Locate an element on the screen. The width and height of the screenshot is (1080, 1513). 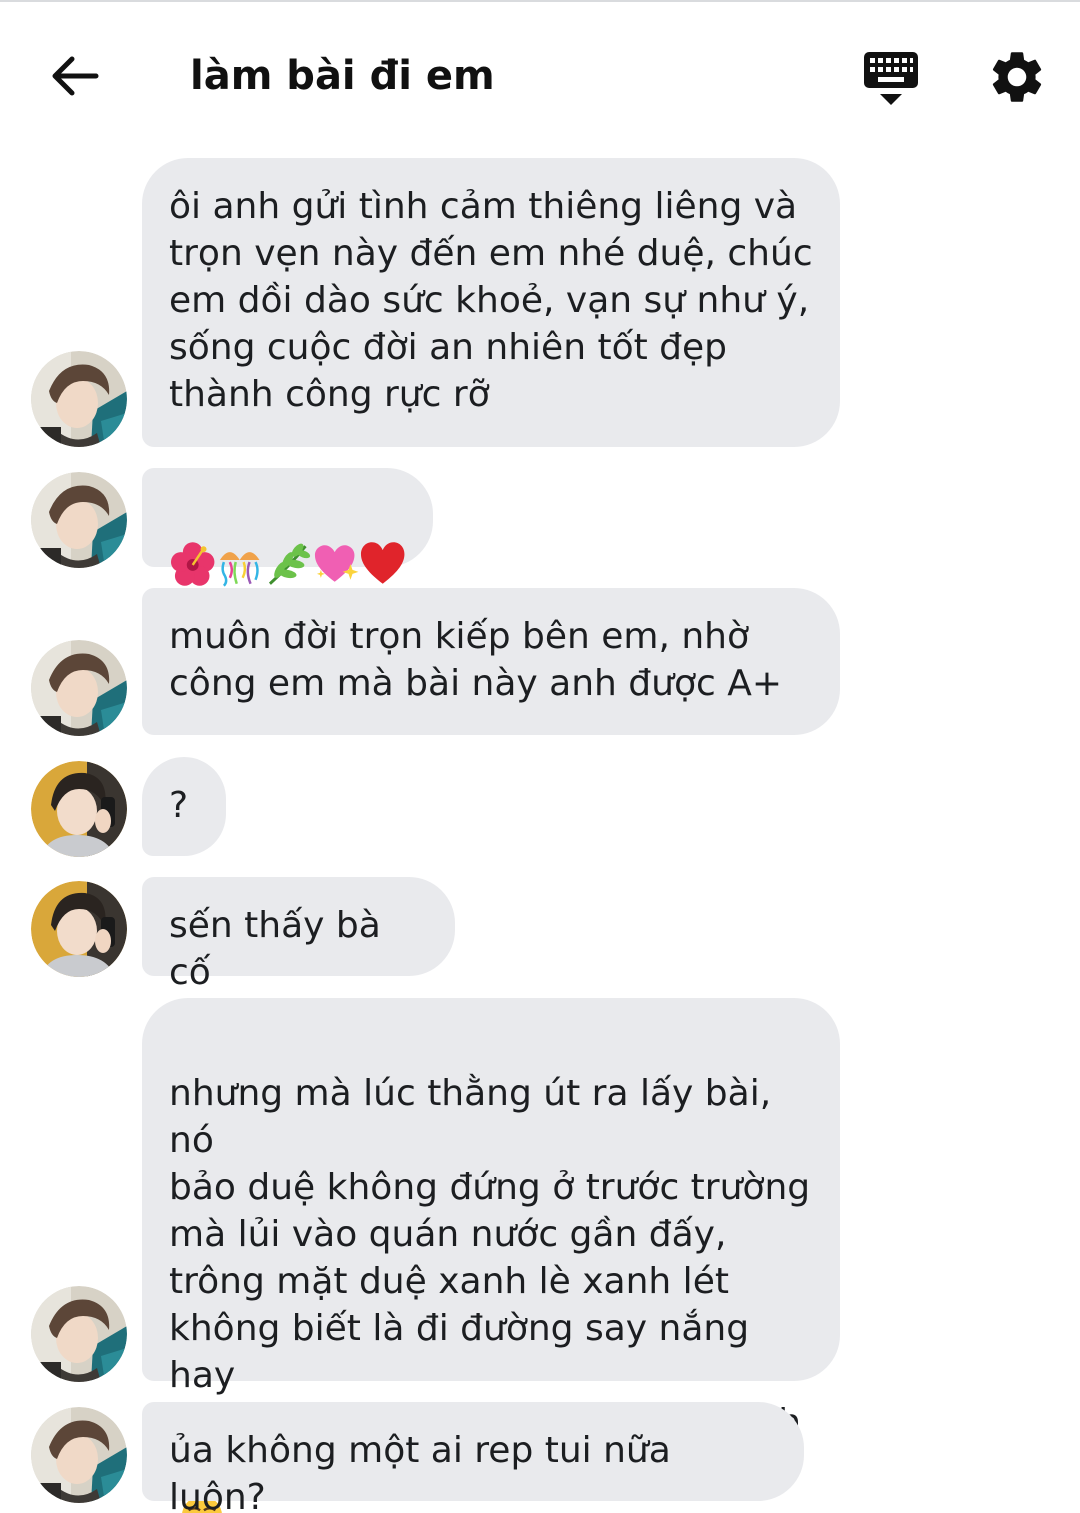
emoji-row is located at coordinates (287, 563).